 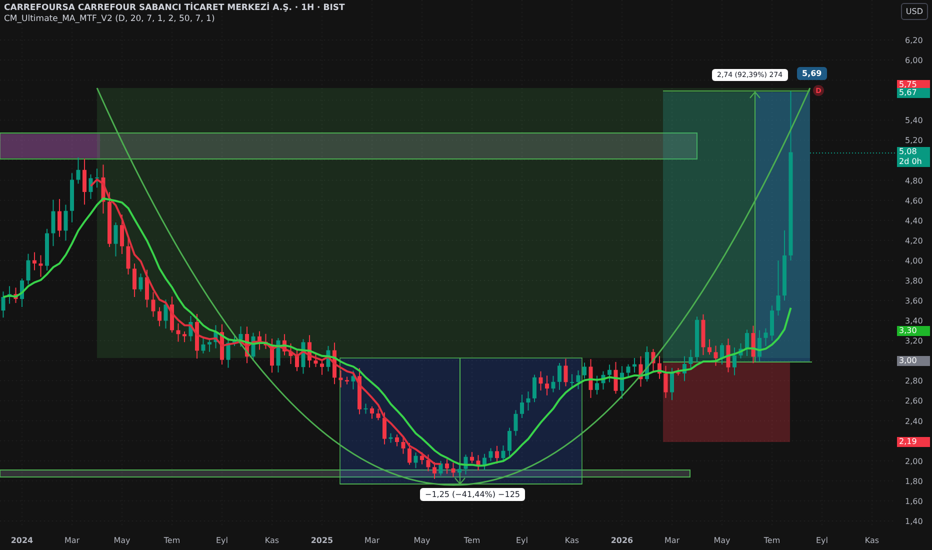 I want to click on price-badge: 5,67, so click(x=913, y=93).